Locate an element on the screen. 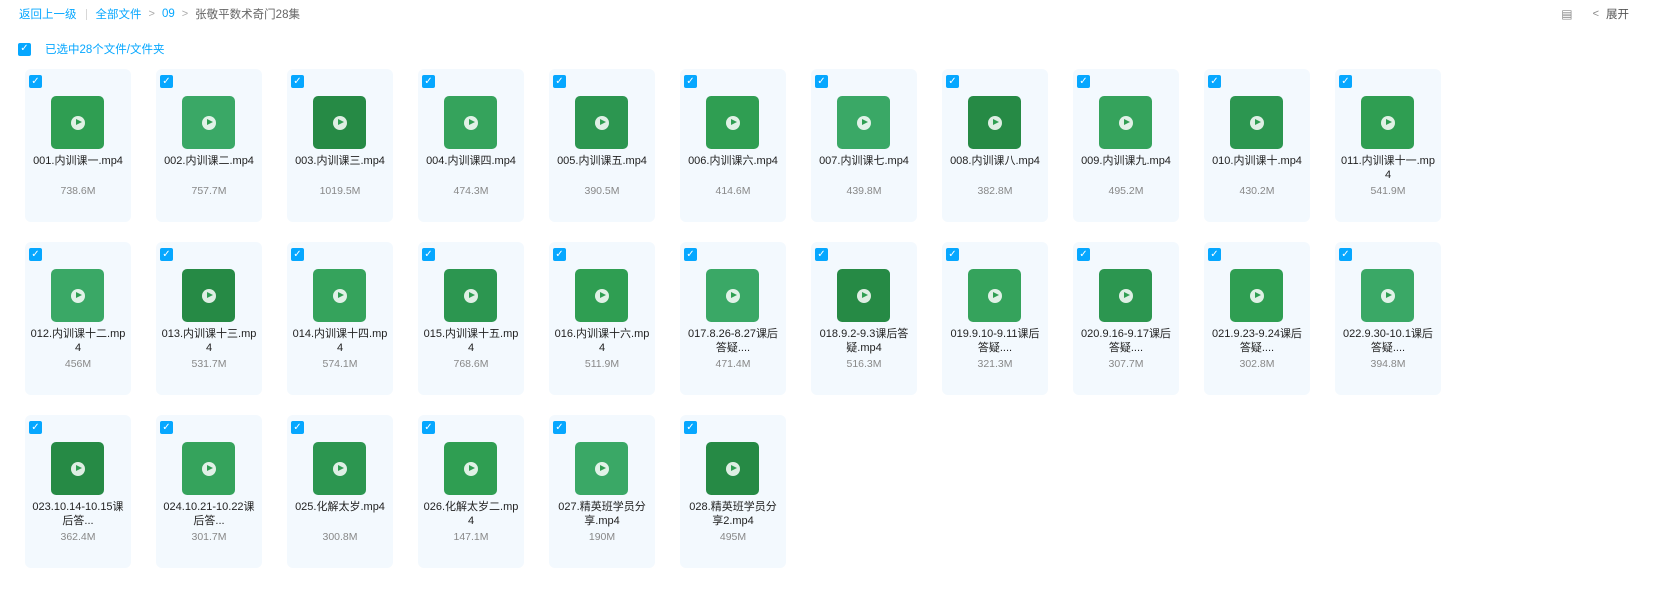 Image resolution: width=1673 pixels, height=610 pixels. breadcrumb-current-folder: 张敬平数术奇门28集 is located at coordinates (247, 15).